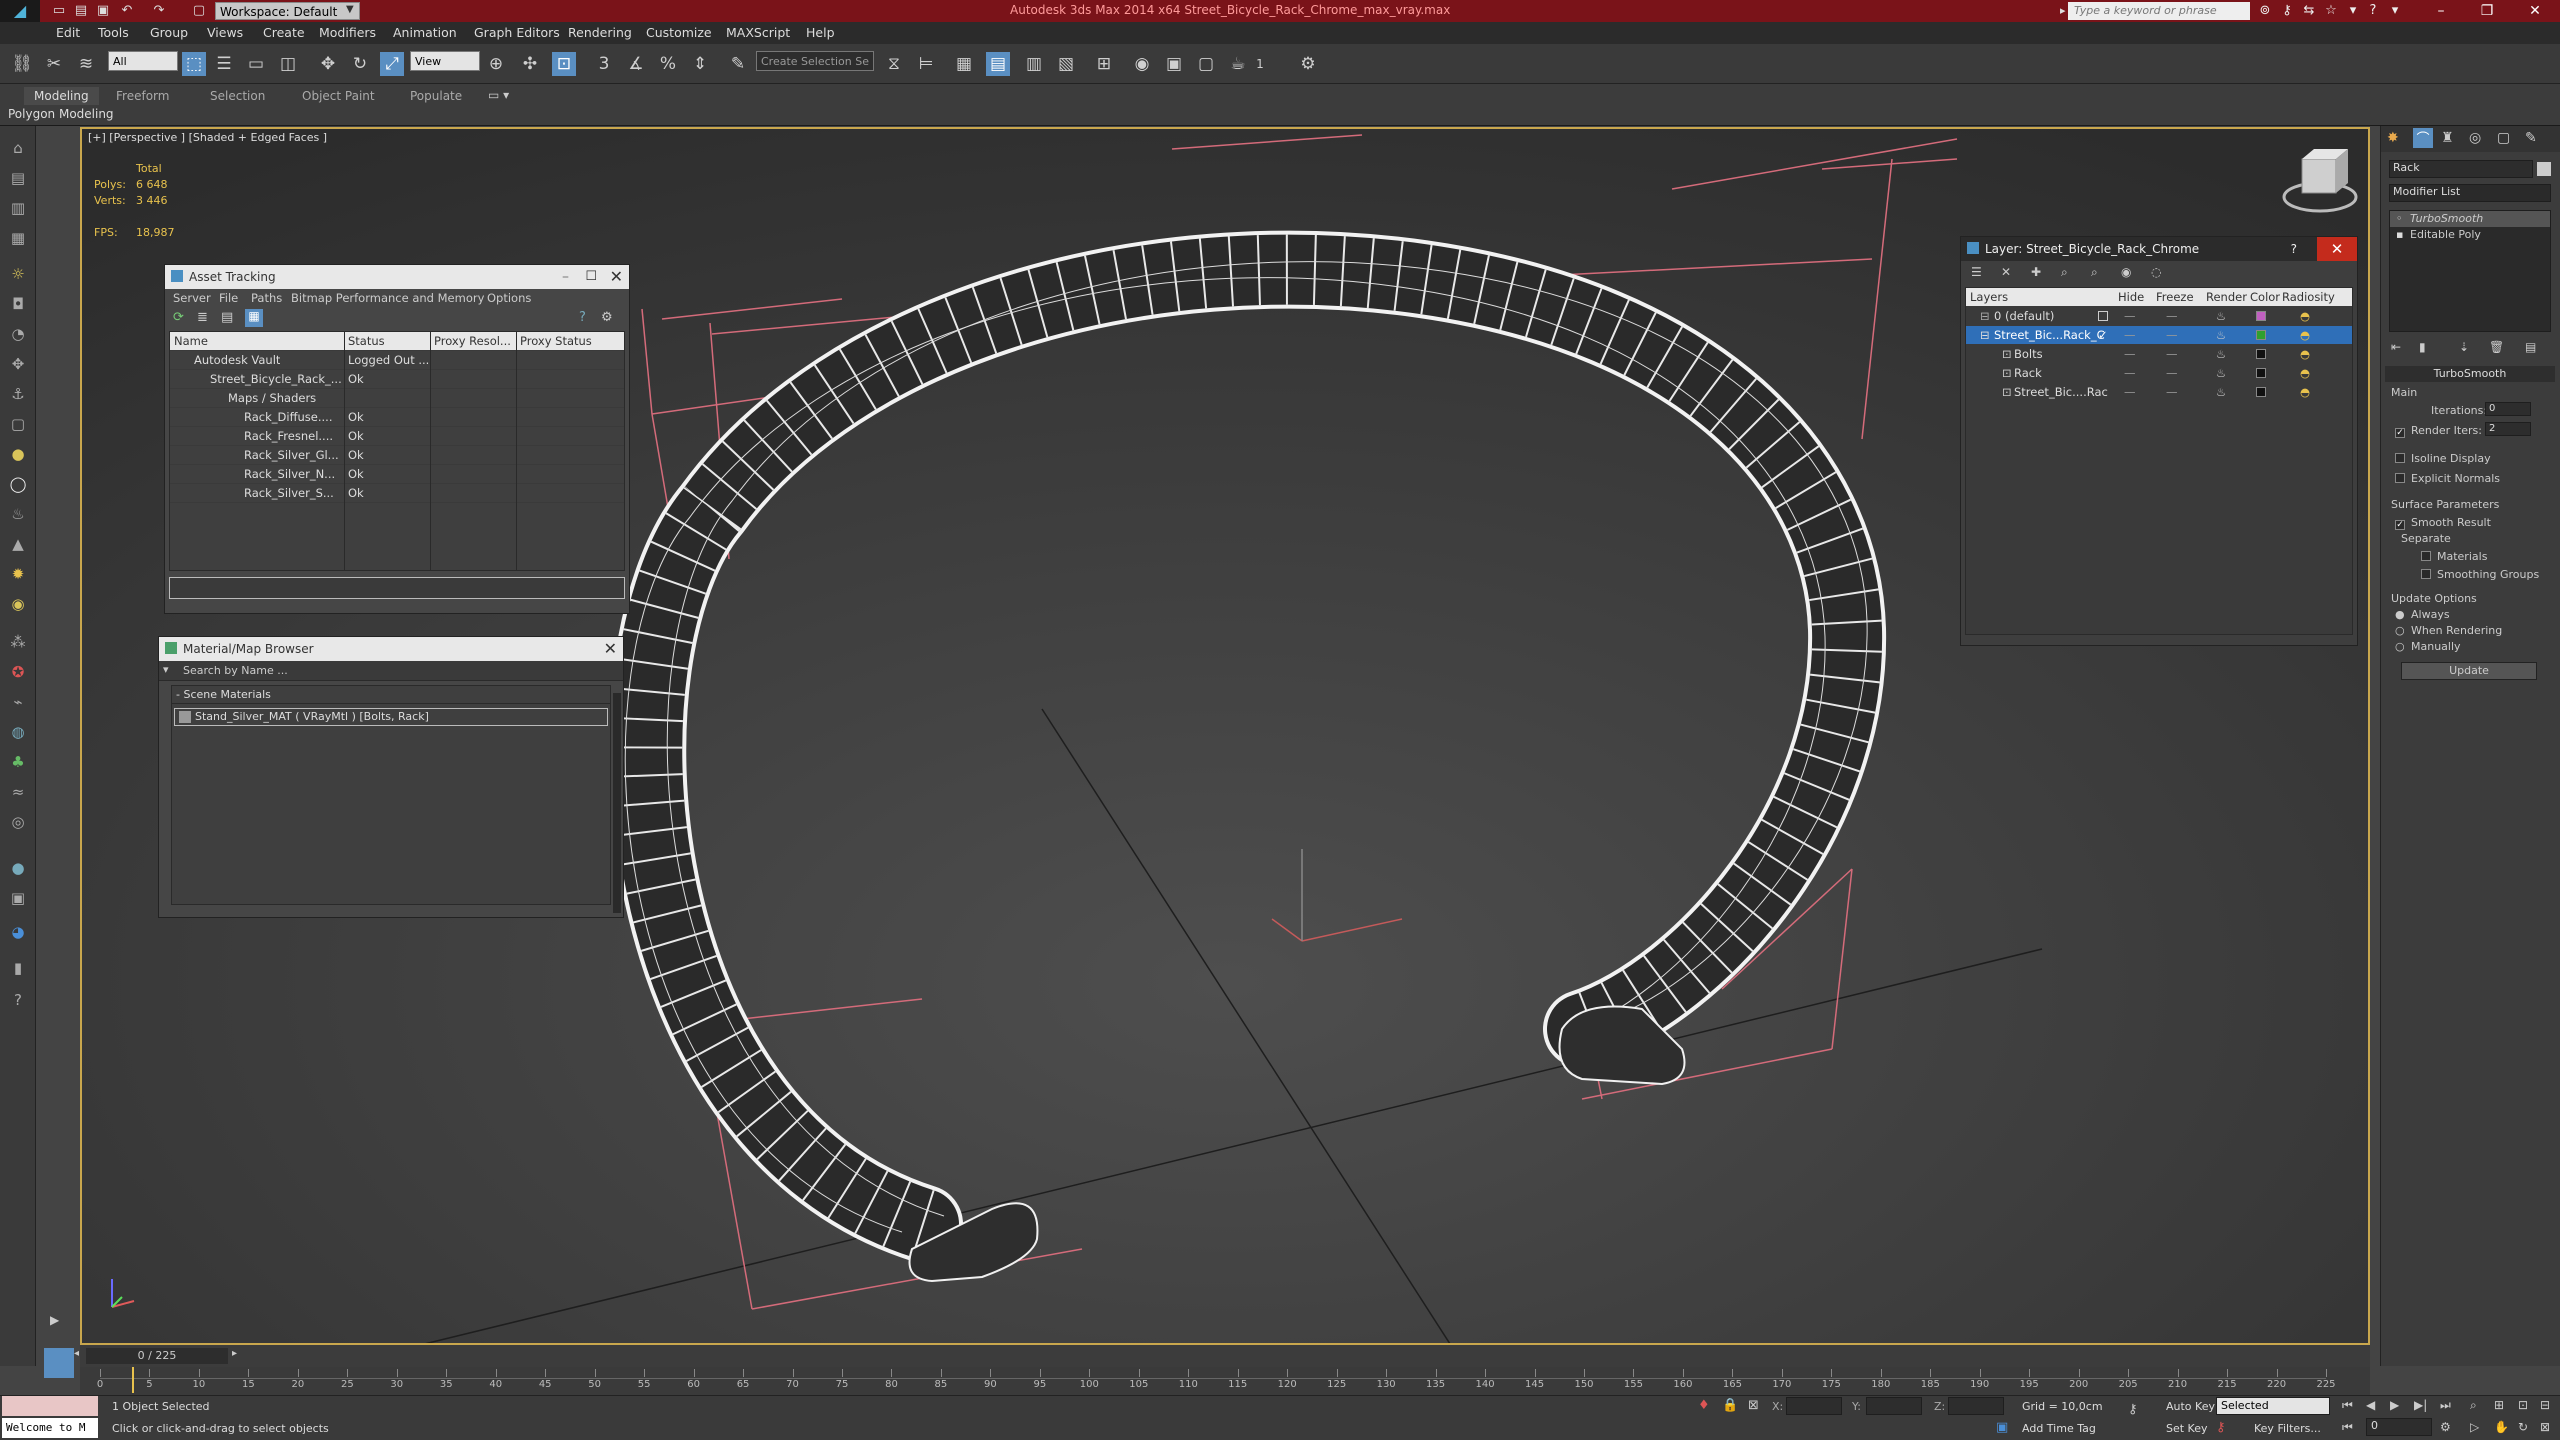 Image resolution: width=2560 pixels, height=1440 pixels. I want to click on column-color-header: Color, so click(2265, 297).